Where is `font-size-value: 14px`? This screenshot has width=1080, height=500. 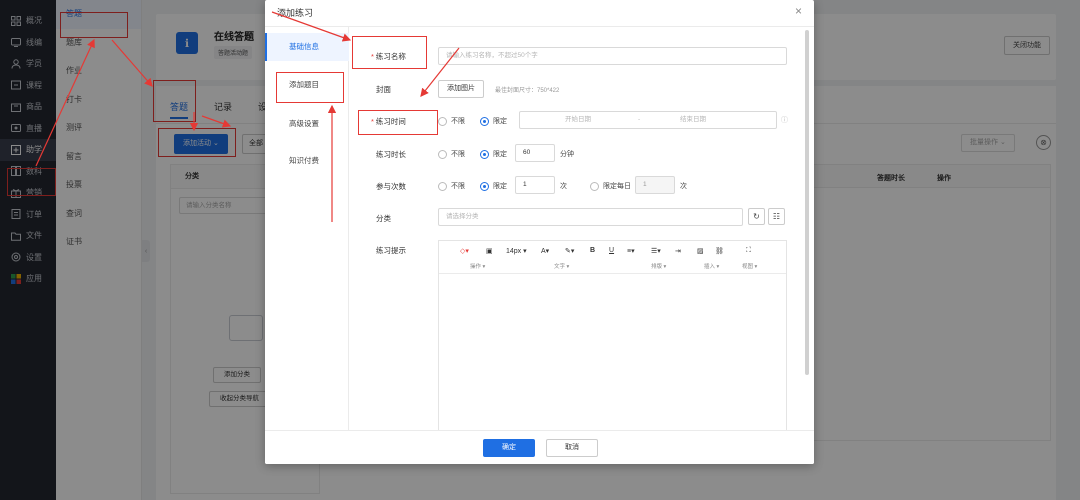 font-size-value: 14px is located at coordinates (514, 251).